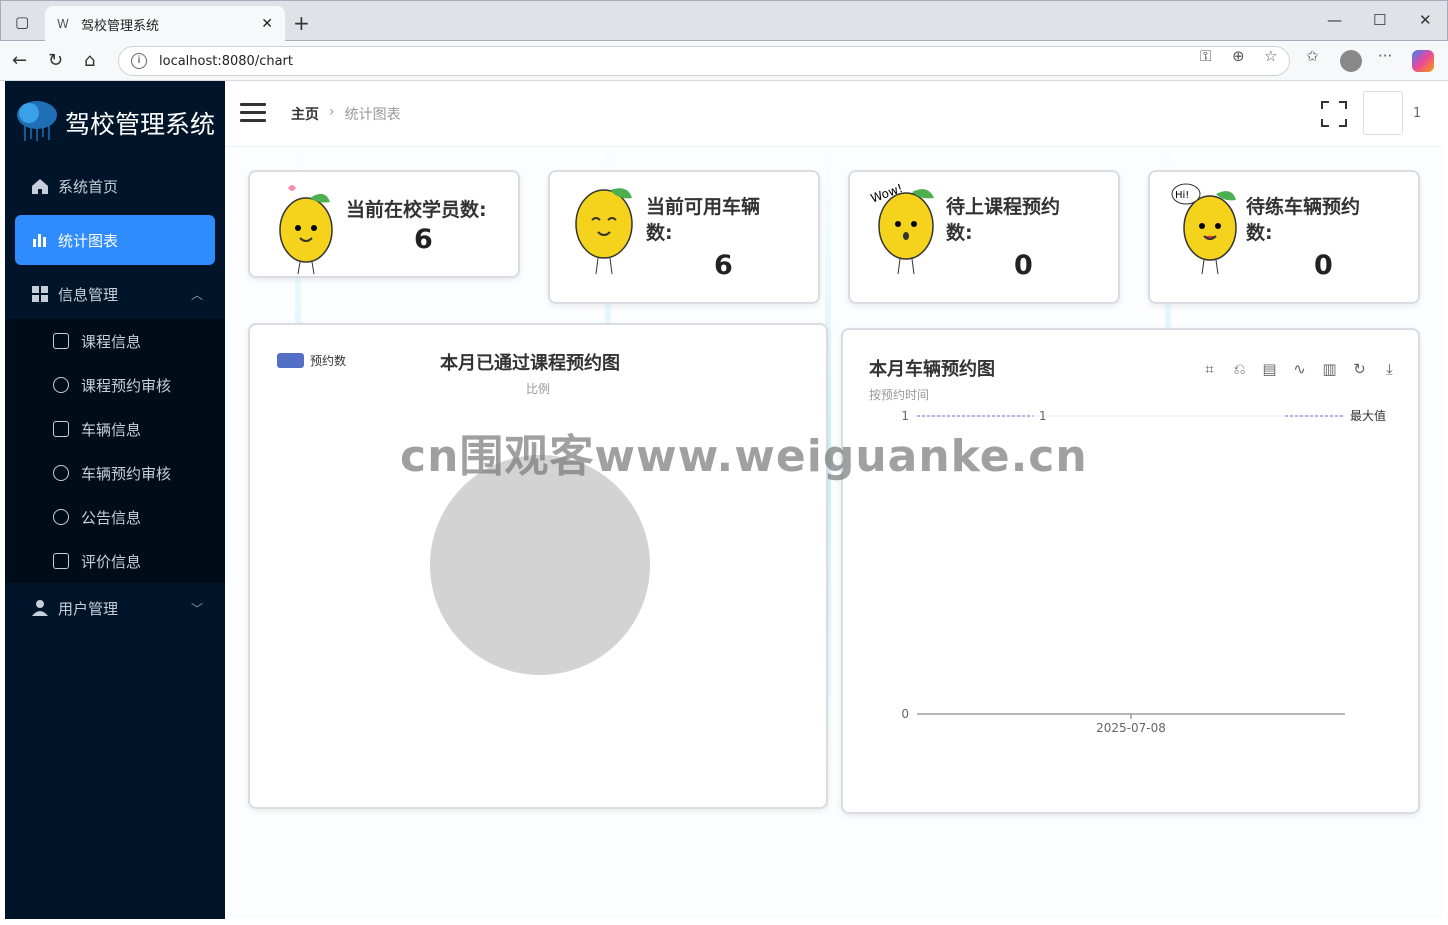  Describe the element at coordinates (126, 385) in the screenshot. I see `sidebar-item-label: 课程预约审核` at that location.